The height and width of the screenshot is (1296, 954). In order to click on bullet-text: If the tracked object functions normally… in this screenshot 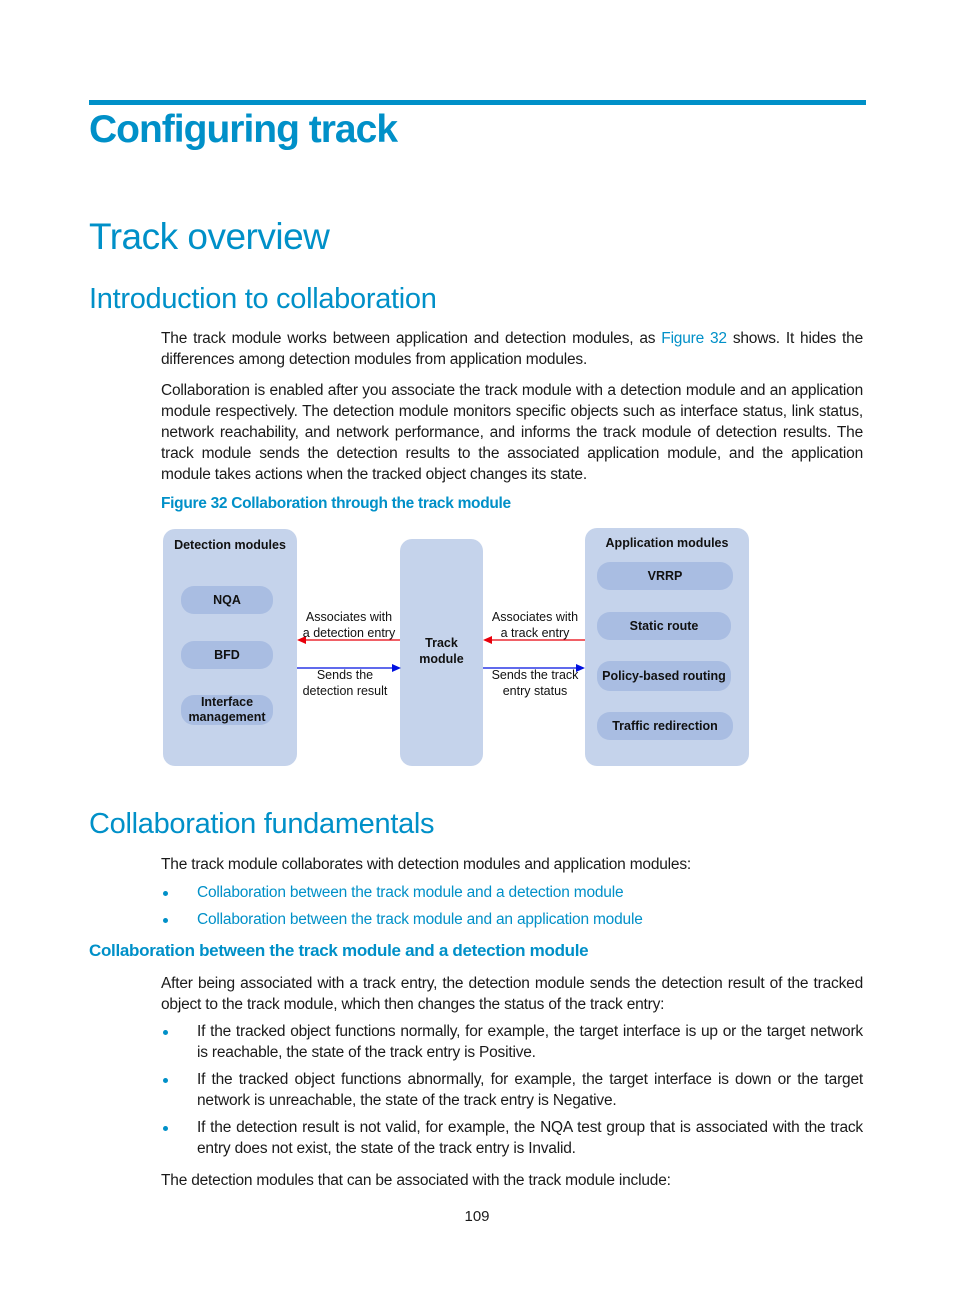, I will do `click(530, 1042)`.